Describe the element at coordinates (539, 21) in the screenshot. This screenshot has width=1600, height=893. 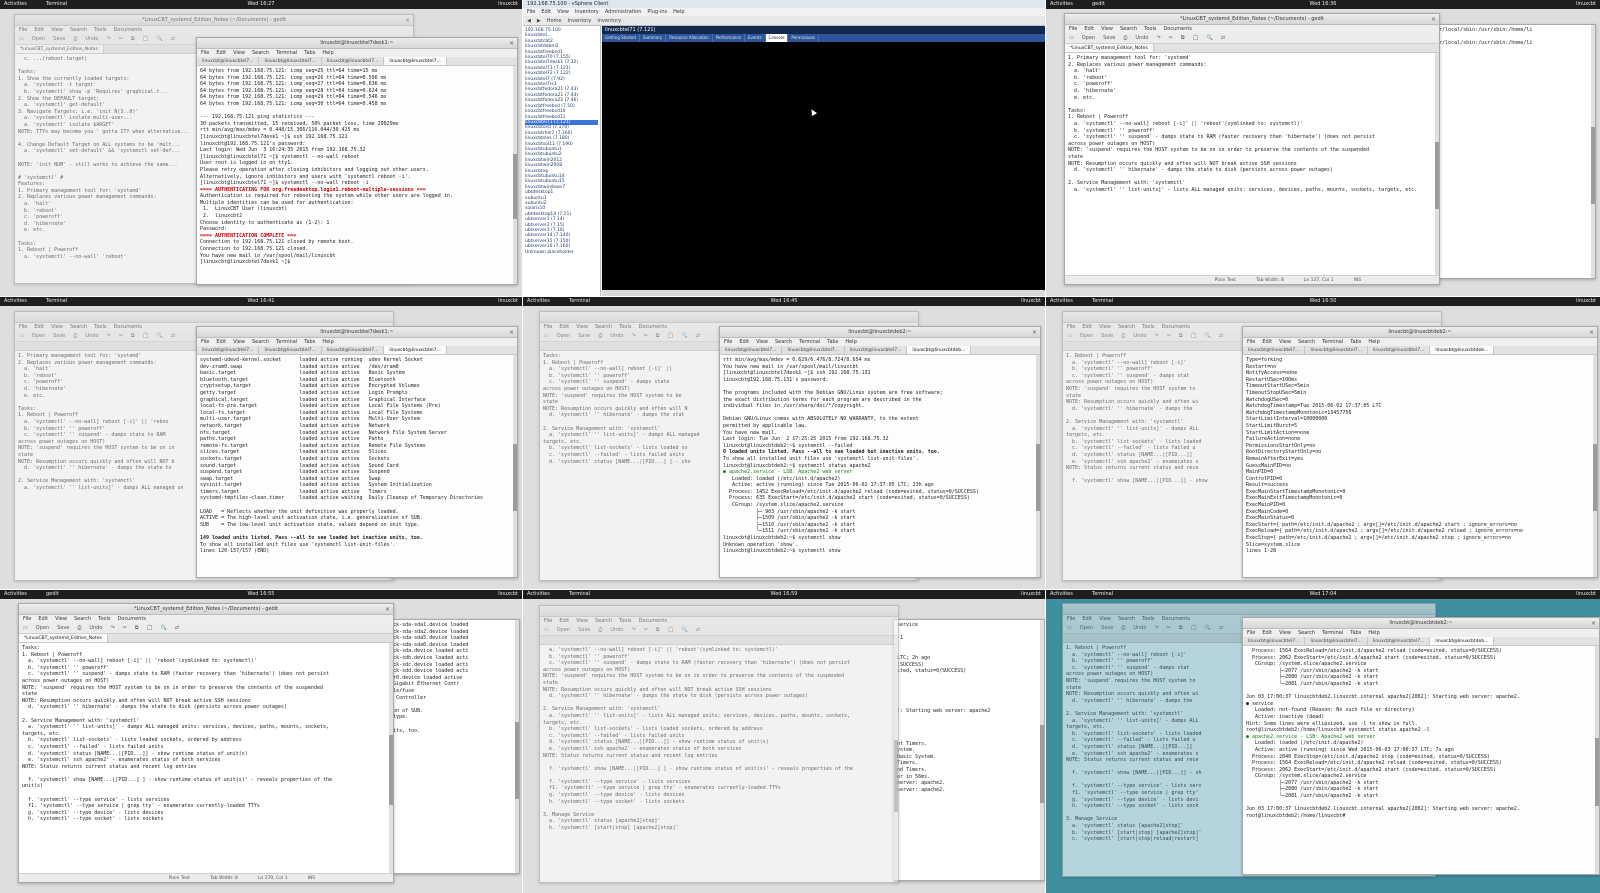
I see `forward-icon: ▶` at that location.